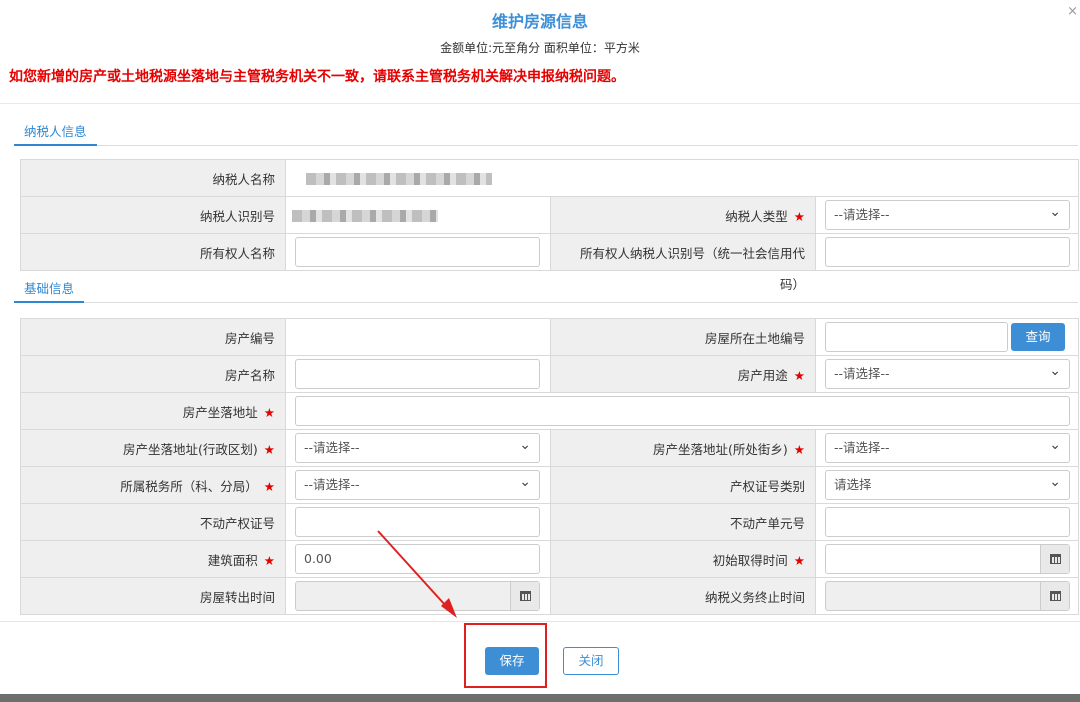  Describe the element at coordinates (540, 698) in the screenshot. I see `window-frame` at that location.